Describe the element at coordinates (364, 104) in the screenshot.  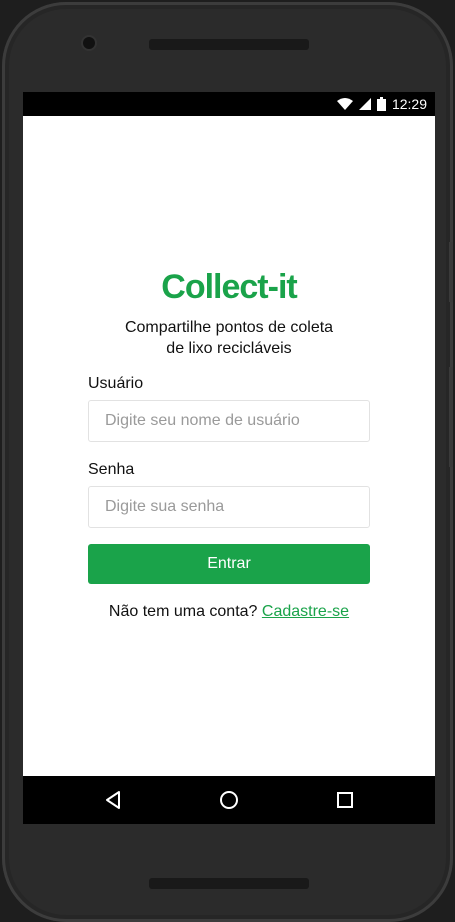
I see `signal-icon` at that location.